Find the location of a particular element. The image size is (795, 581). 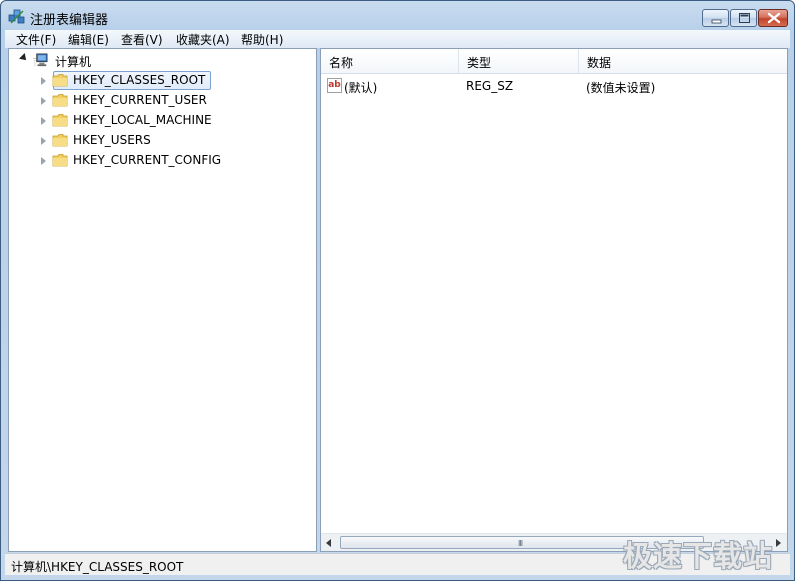

computer-icon is located at coordinates (40, 60).